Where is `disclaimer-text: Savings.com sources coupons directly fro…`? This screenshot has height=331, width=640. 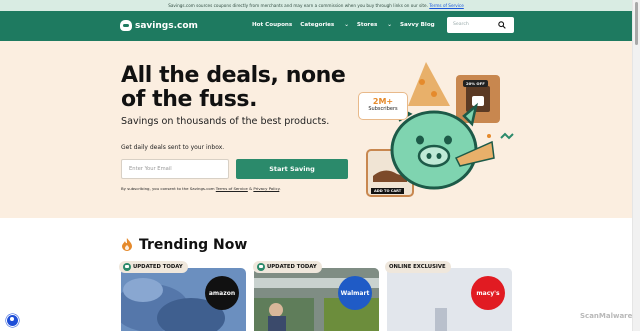 disclaimer-text: Savings.com sources coupons directly fro… is located at coordinates (298, 5).